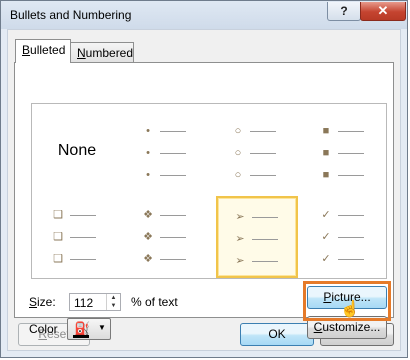 The image size is (410, 360). What do you see at coordinates (77, 150) in the screenshot?
I see `none-option-label: None` at bounding box center [77, 150].